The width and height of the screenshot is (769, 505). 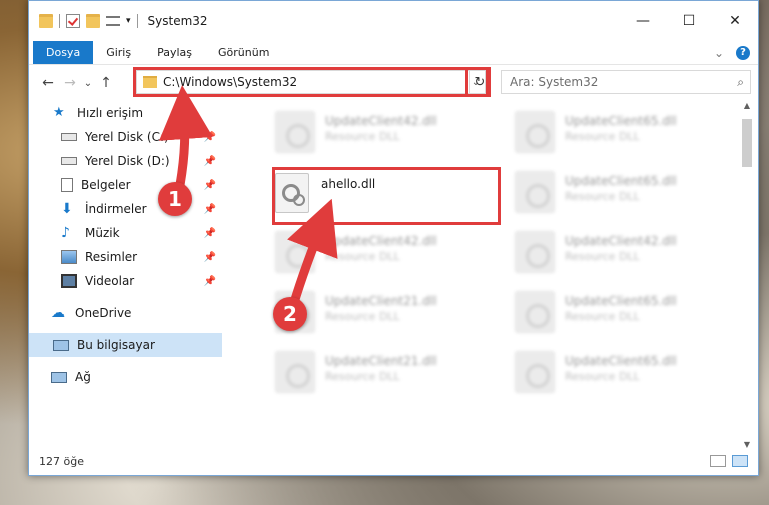 What do you see at coordinates (46, 21) in the screenshot?
I see `folder-icon` at bounding box center [46, 21].